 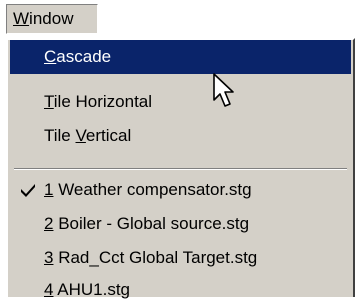 I want to click on menu-item-window-3: 3 Rad_Cct Global Target.stg, so click(x=180, y=258).